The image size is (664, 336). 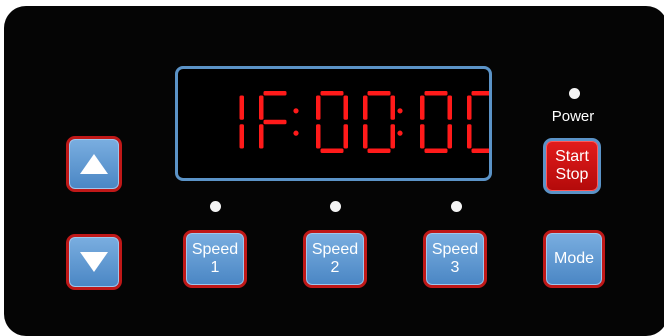 What do you see at coordinates (574, 93) in the screenshot?
I see `power-led` at bounding box center [574, 93].